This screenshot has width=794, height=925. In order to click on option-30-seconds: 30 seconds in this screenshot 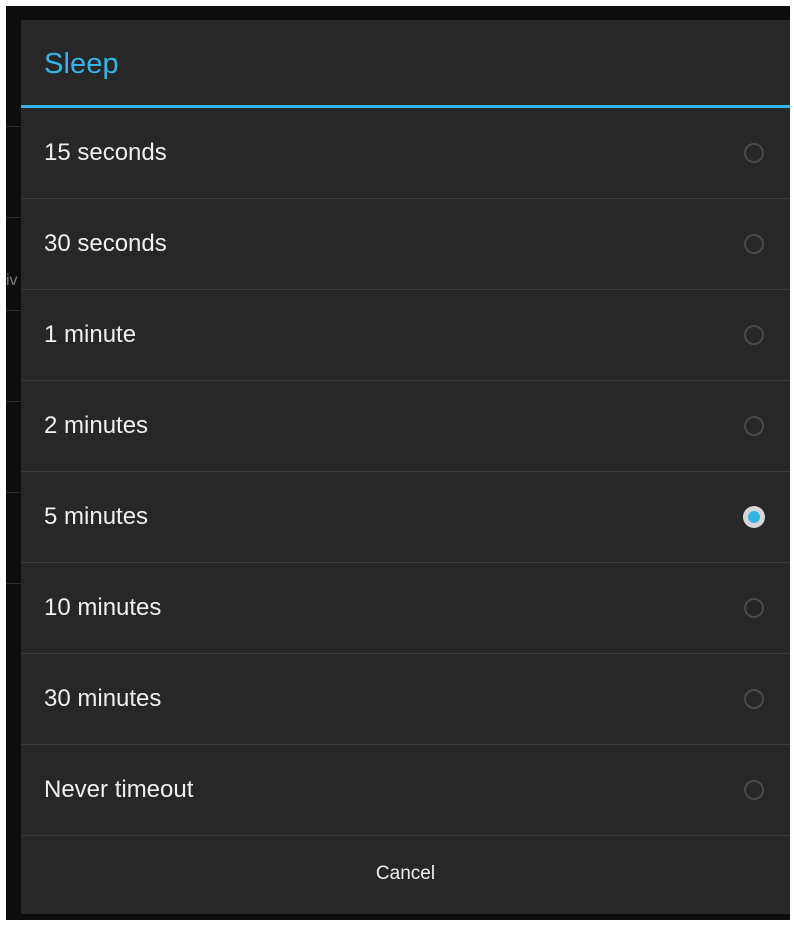, I will do `click(405, 244)`.